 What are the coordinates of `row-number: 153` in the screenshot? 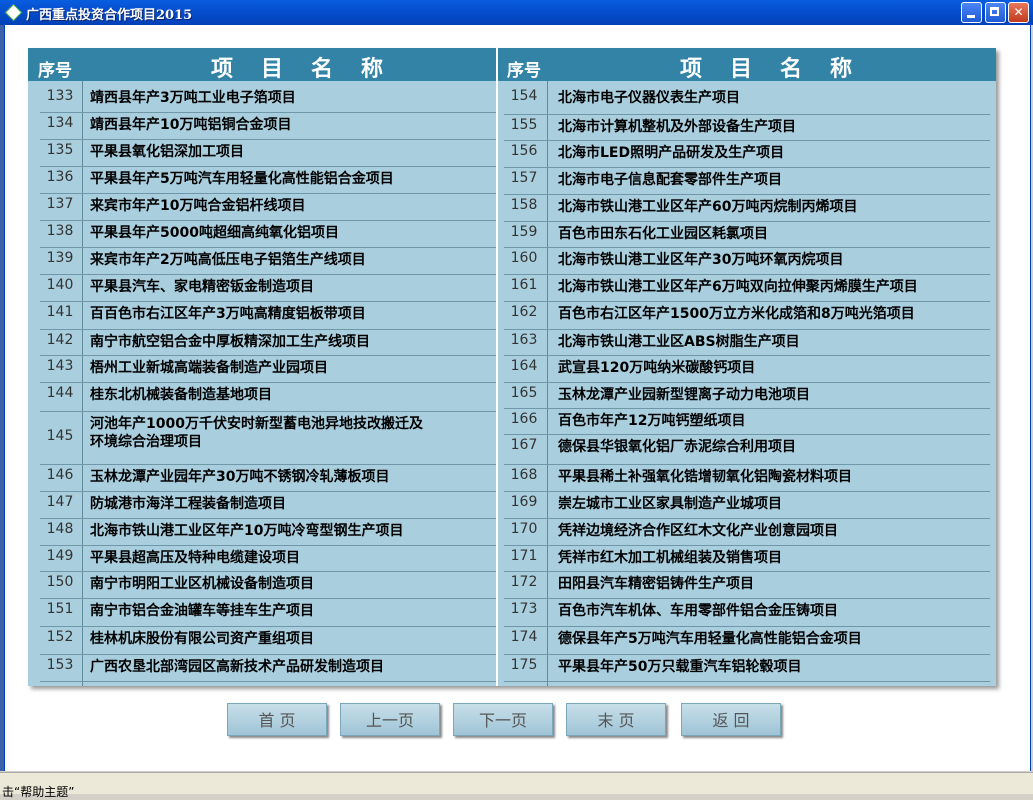 It's located at (60, 665).